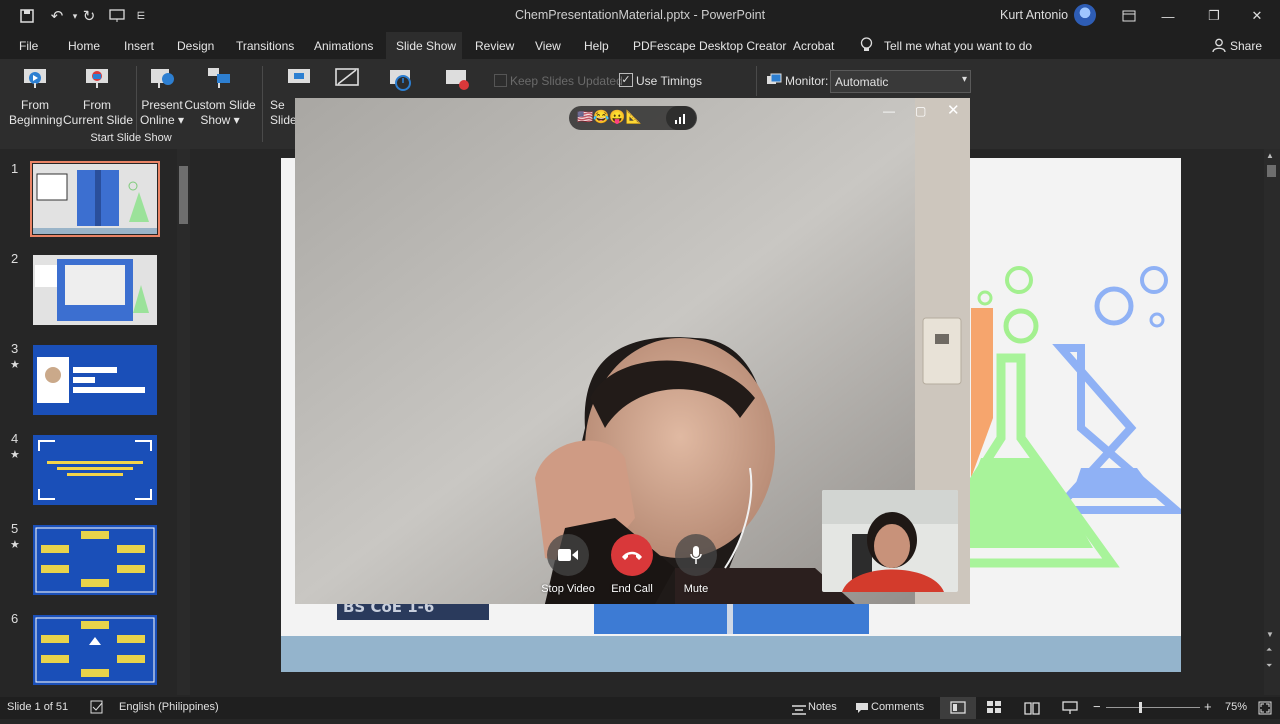  What do you see at coordinates (1153, 707) in the screenshot?
I see `zoom-slider-track` at bounding box center [1153, 707].